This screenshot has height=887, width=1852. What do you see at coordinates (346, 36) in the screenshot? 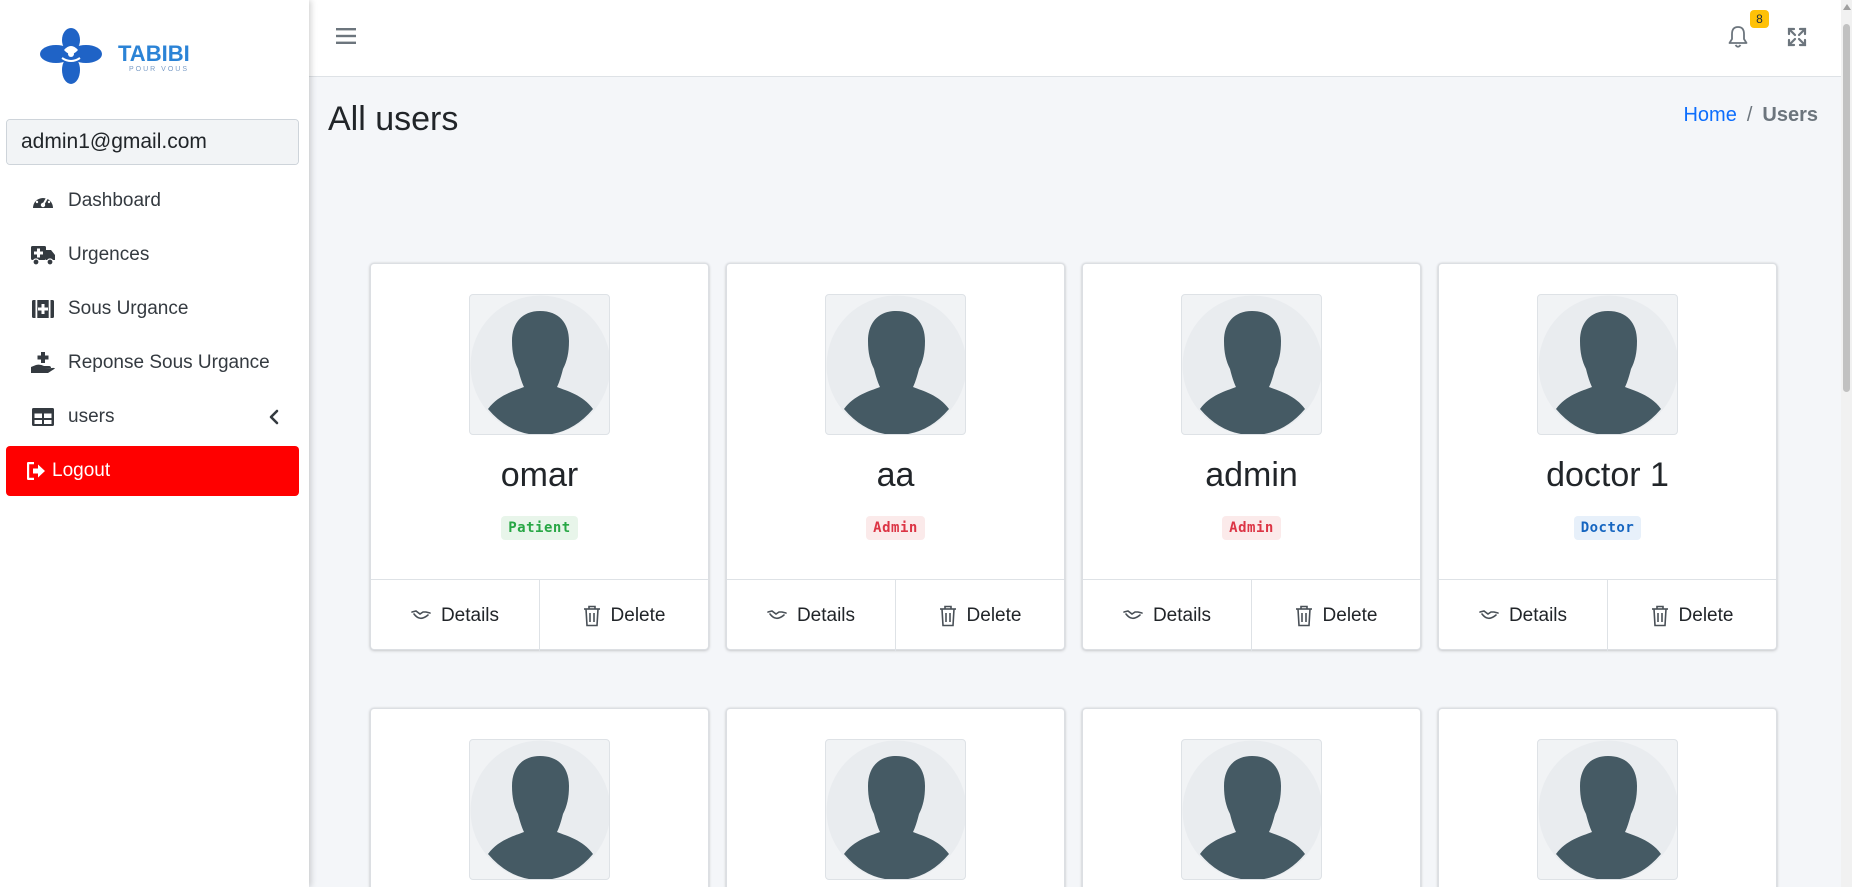
I see `menu-toggle-icon` at bounding box center [346, 36].